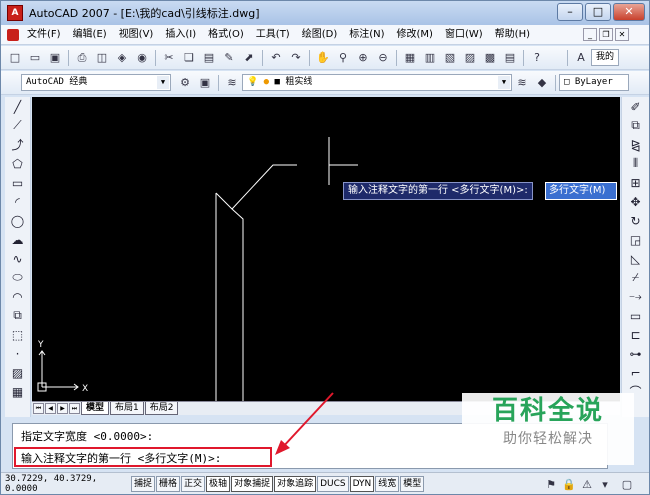 The height and width of the screenshot is (495, 650). What do you see at coordinates (249, 58) in the screenshot?
I see `block-editor-icon: ⬈` at bounding box center [249, 58].